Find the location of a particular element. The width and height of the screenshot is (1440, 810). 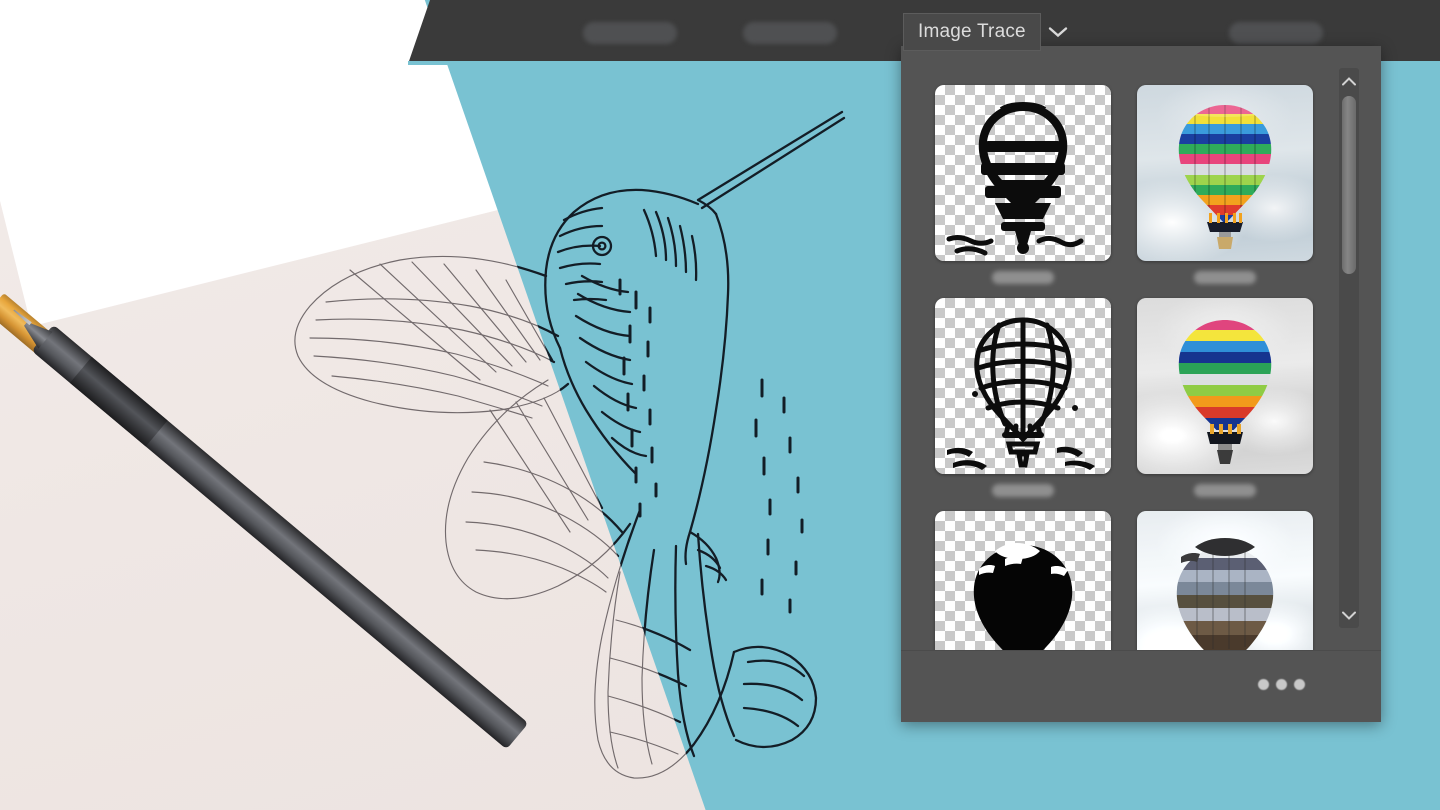

preset-thumbnail-low-fidelity-photo is located at coordinates (1225, 386).